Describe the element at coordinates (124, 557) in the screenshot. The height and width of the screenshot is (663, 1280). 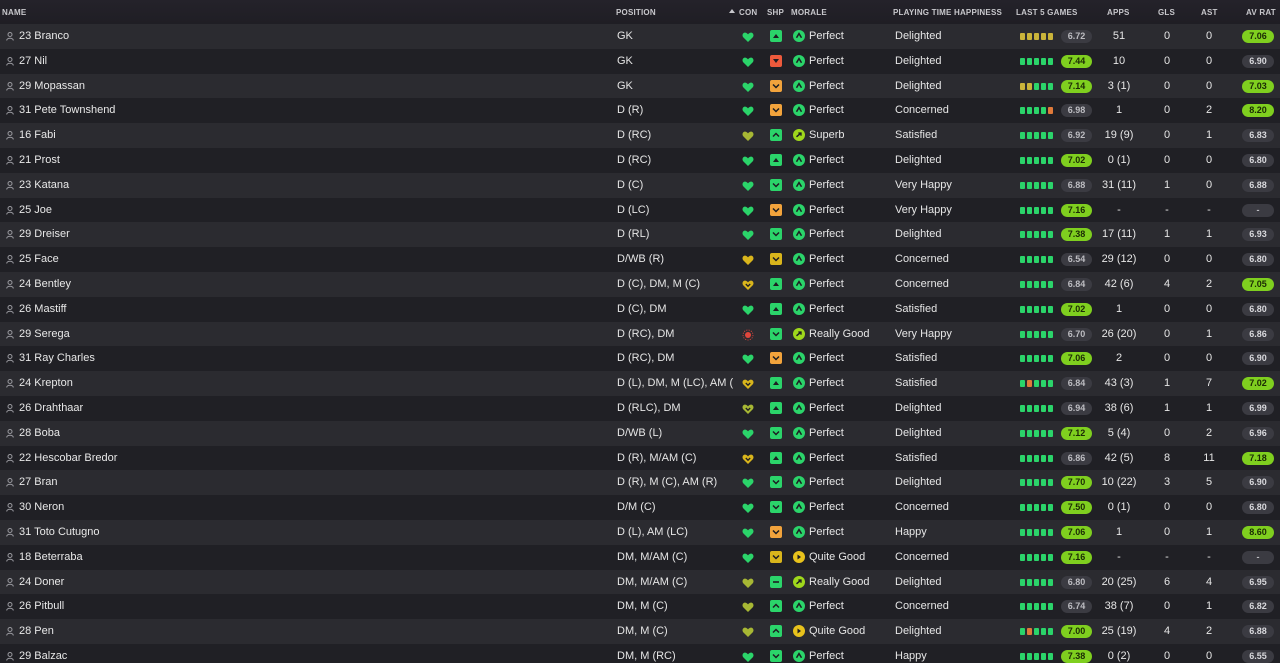
I see `player-name: 18 Beterraba` at that location.